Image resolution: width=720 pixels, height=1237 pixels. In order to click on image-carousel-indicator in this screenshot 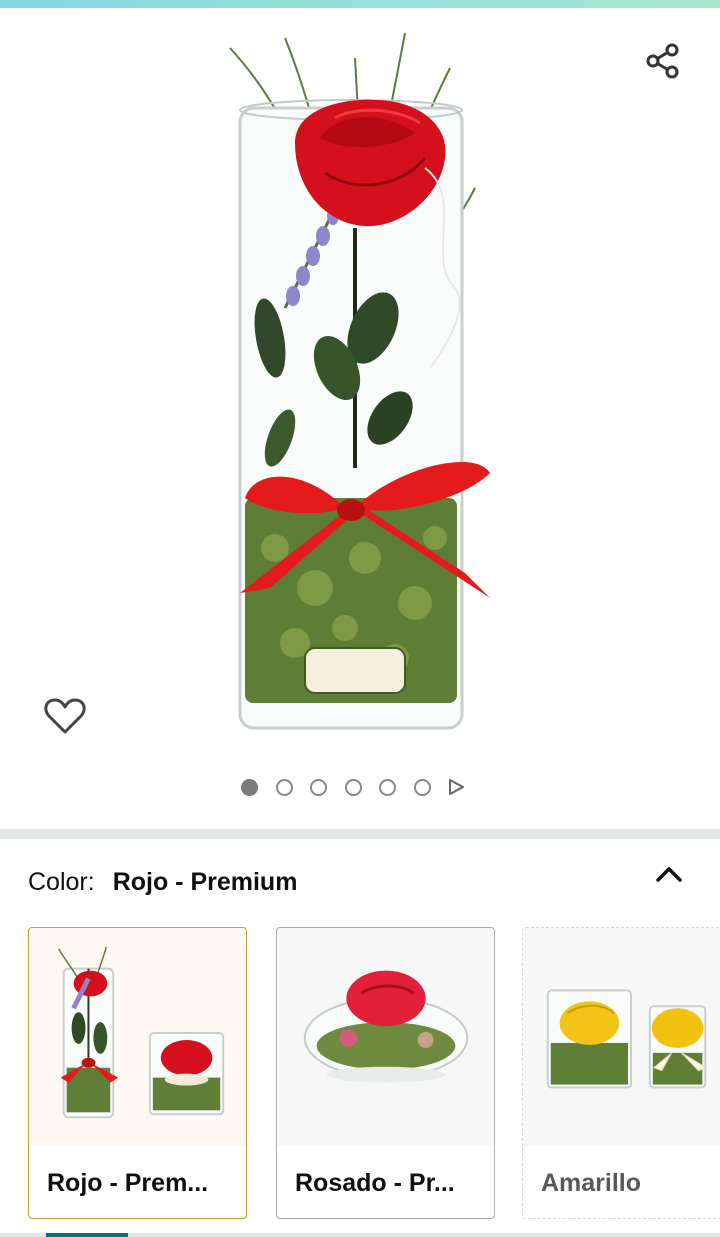, I will do `click(353, 787)`.